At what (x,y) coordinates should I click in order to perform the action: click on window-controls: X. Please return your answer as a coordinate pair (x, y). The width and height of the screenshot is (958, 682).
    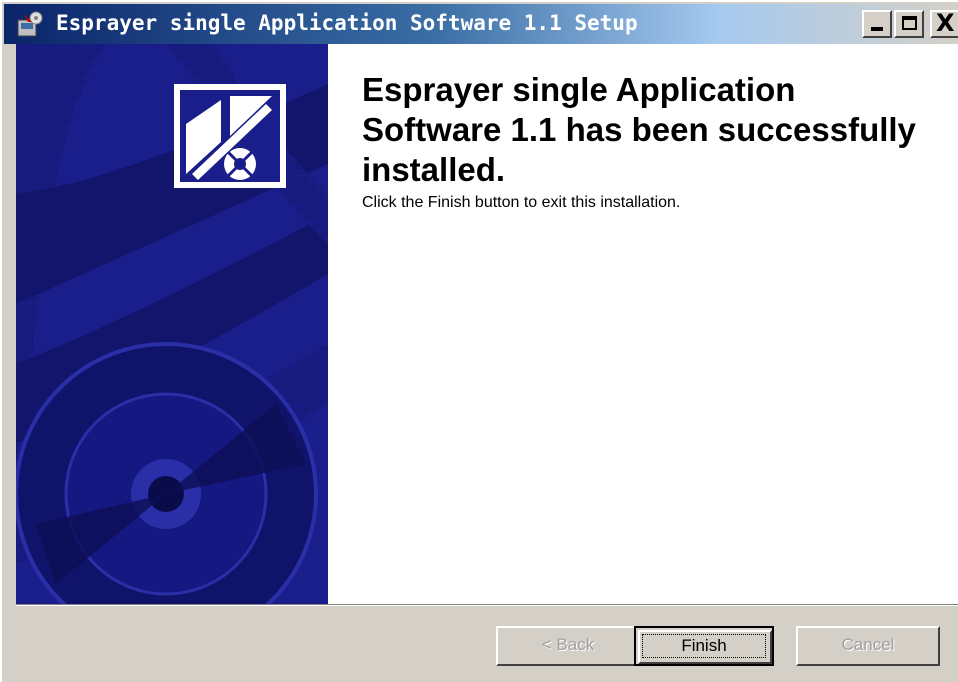
    Looking at the image, I should click on (910, 23).